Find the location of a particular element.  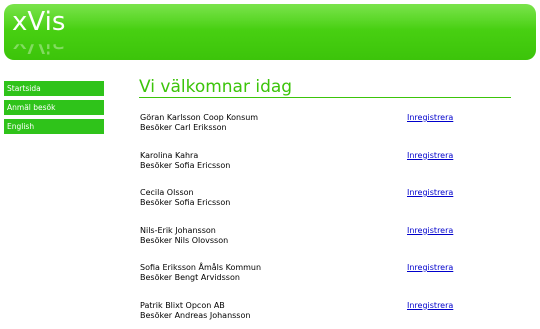

logo-text: xVis is located at coordinates (39, 22).